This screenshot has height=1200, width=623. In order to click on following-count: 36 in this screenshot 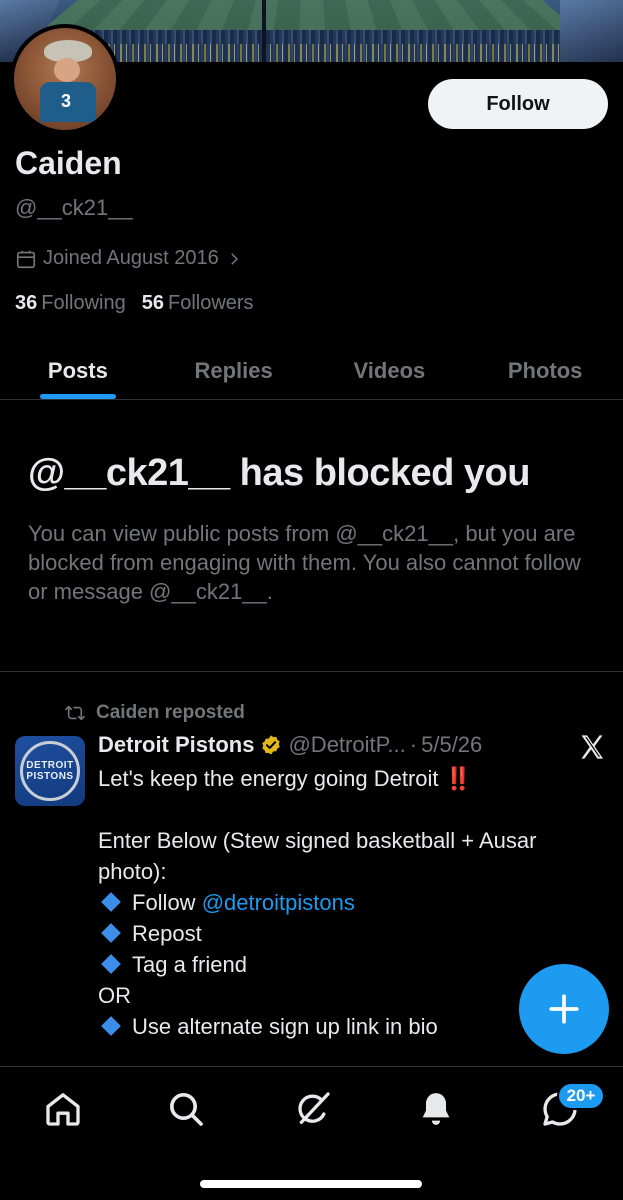, I will do `click(26, 303)`.